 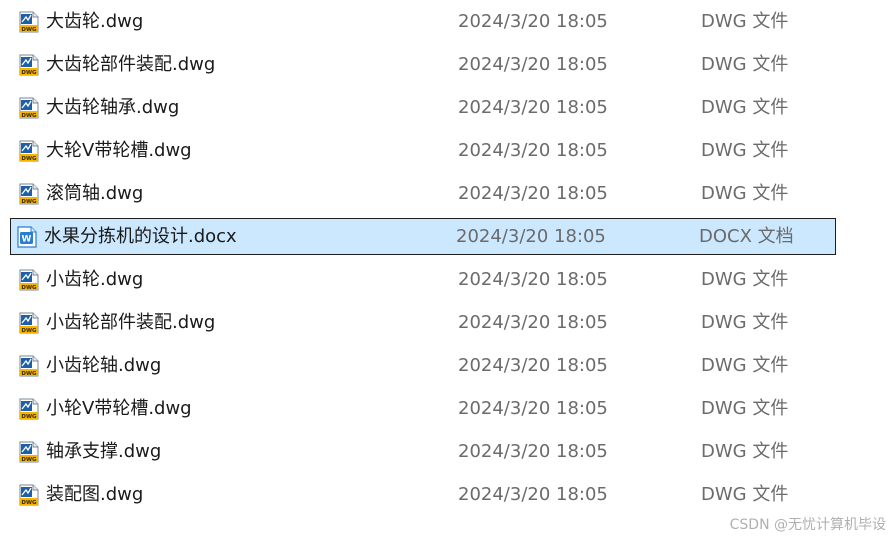 What do you see at coordinates (119, 150) in the screenshot?
I see `file-name: 大轮V带轮槽.dwg` at bounding box center [119, 150].